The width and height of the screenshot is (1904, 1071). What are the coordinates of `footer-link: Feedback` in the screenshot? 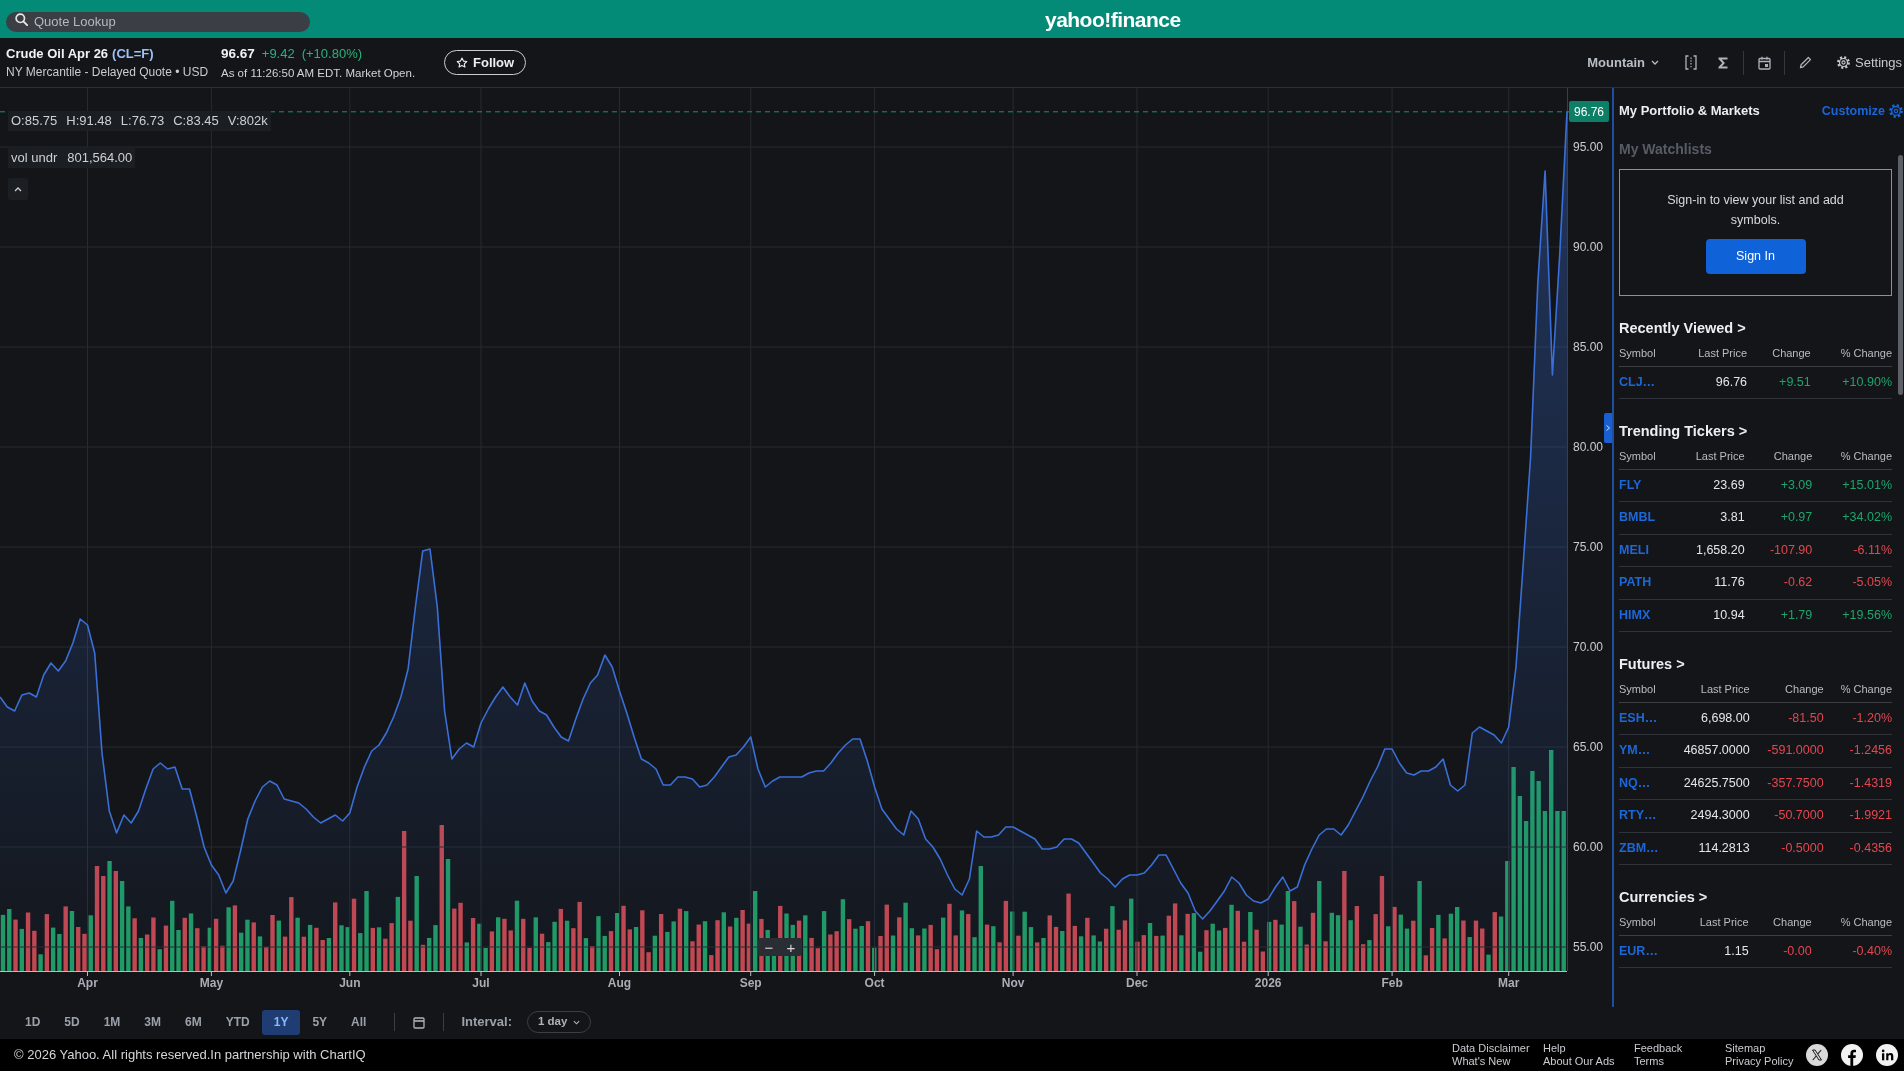 It's located at (1658, 1048).